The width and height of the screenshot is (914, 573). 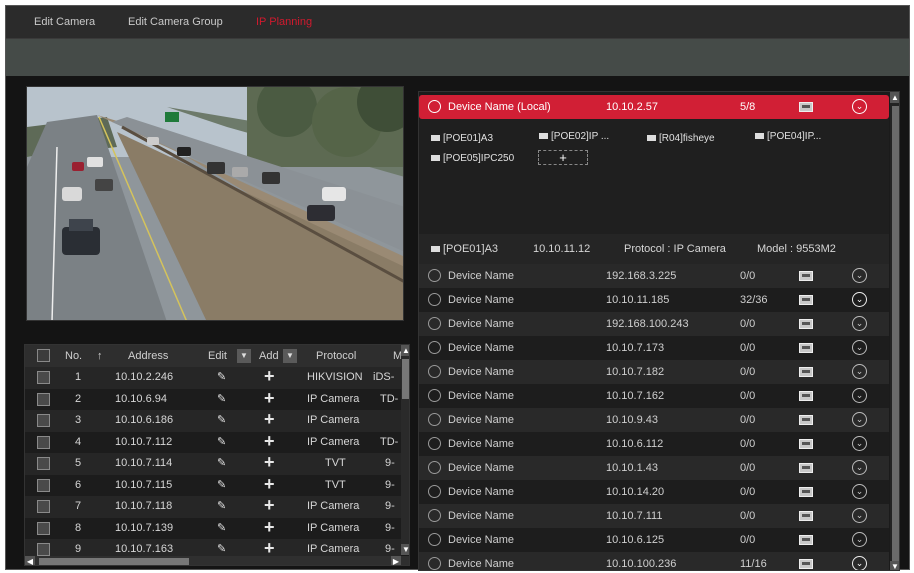 What do you see at coordinates (654, 276) in the screenshot?
I see `device-row: Device Name 192.168.3.225 0/0 ⌄` at bounding box center [654, 276].